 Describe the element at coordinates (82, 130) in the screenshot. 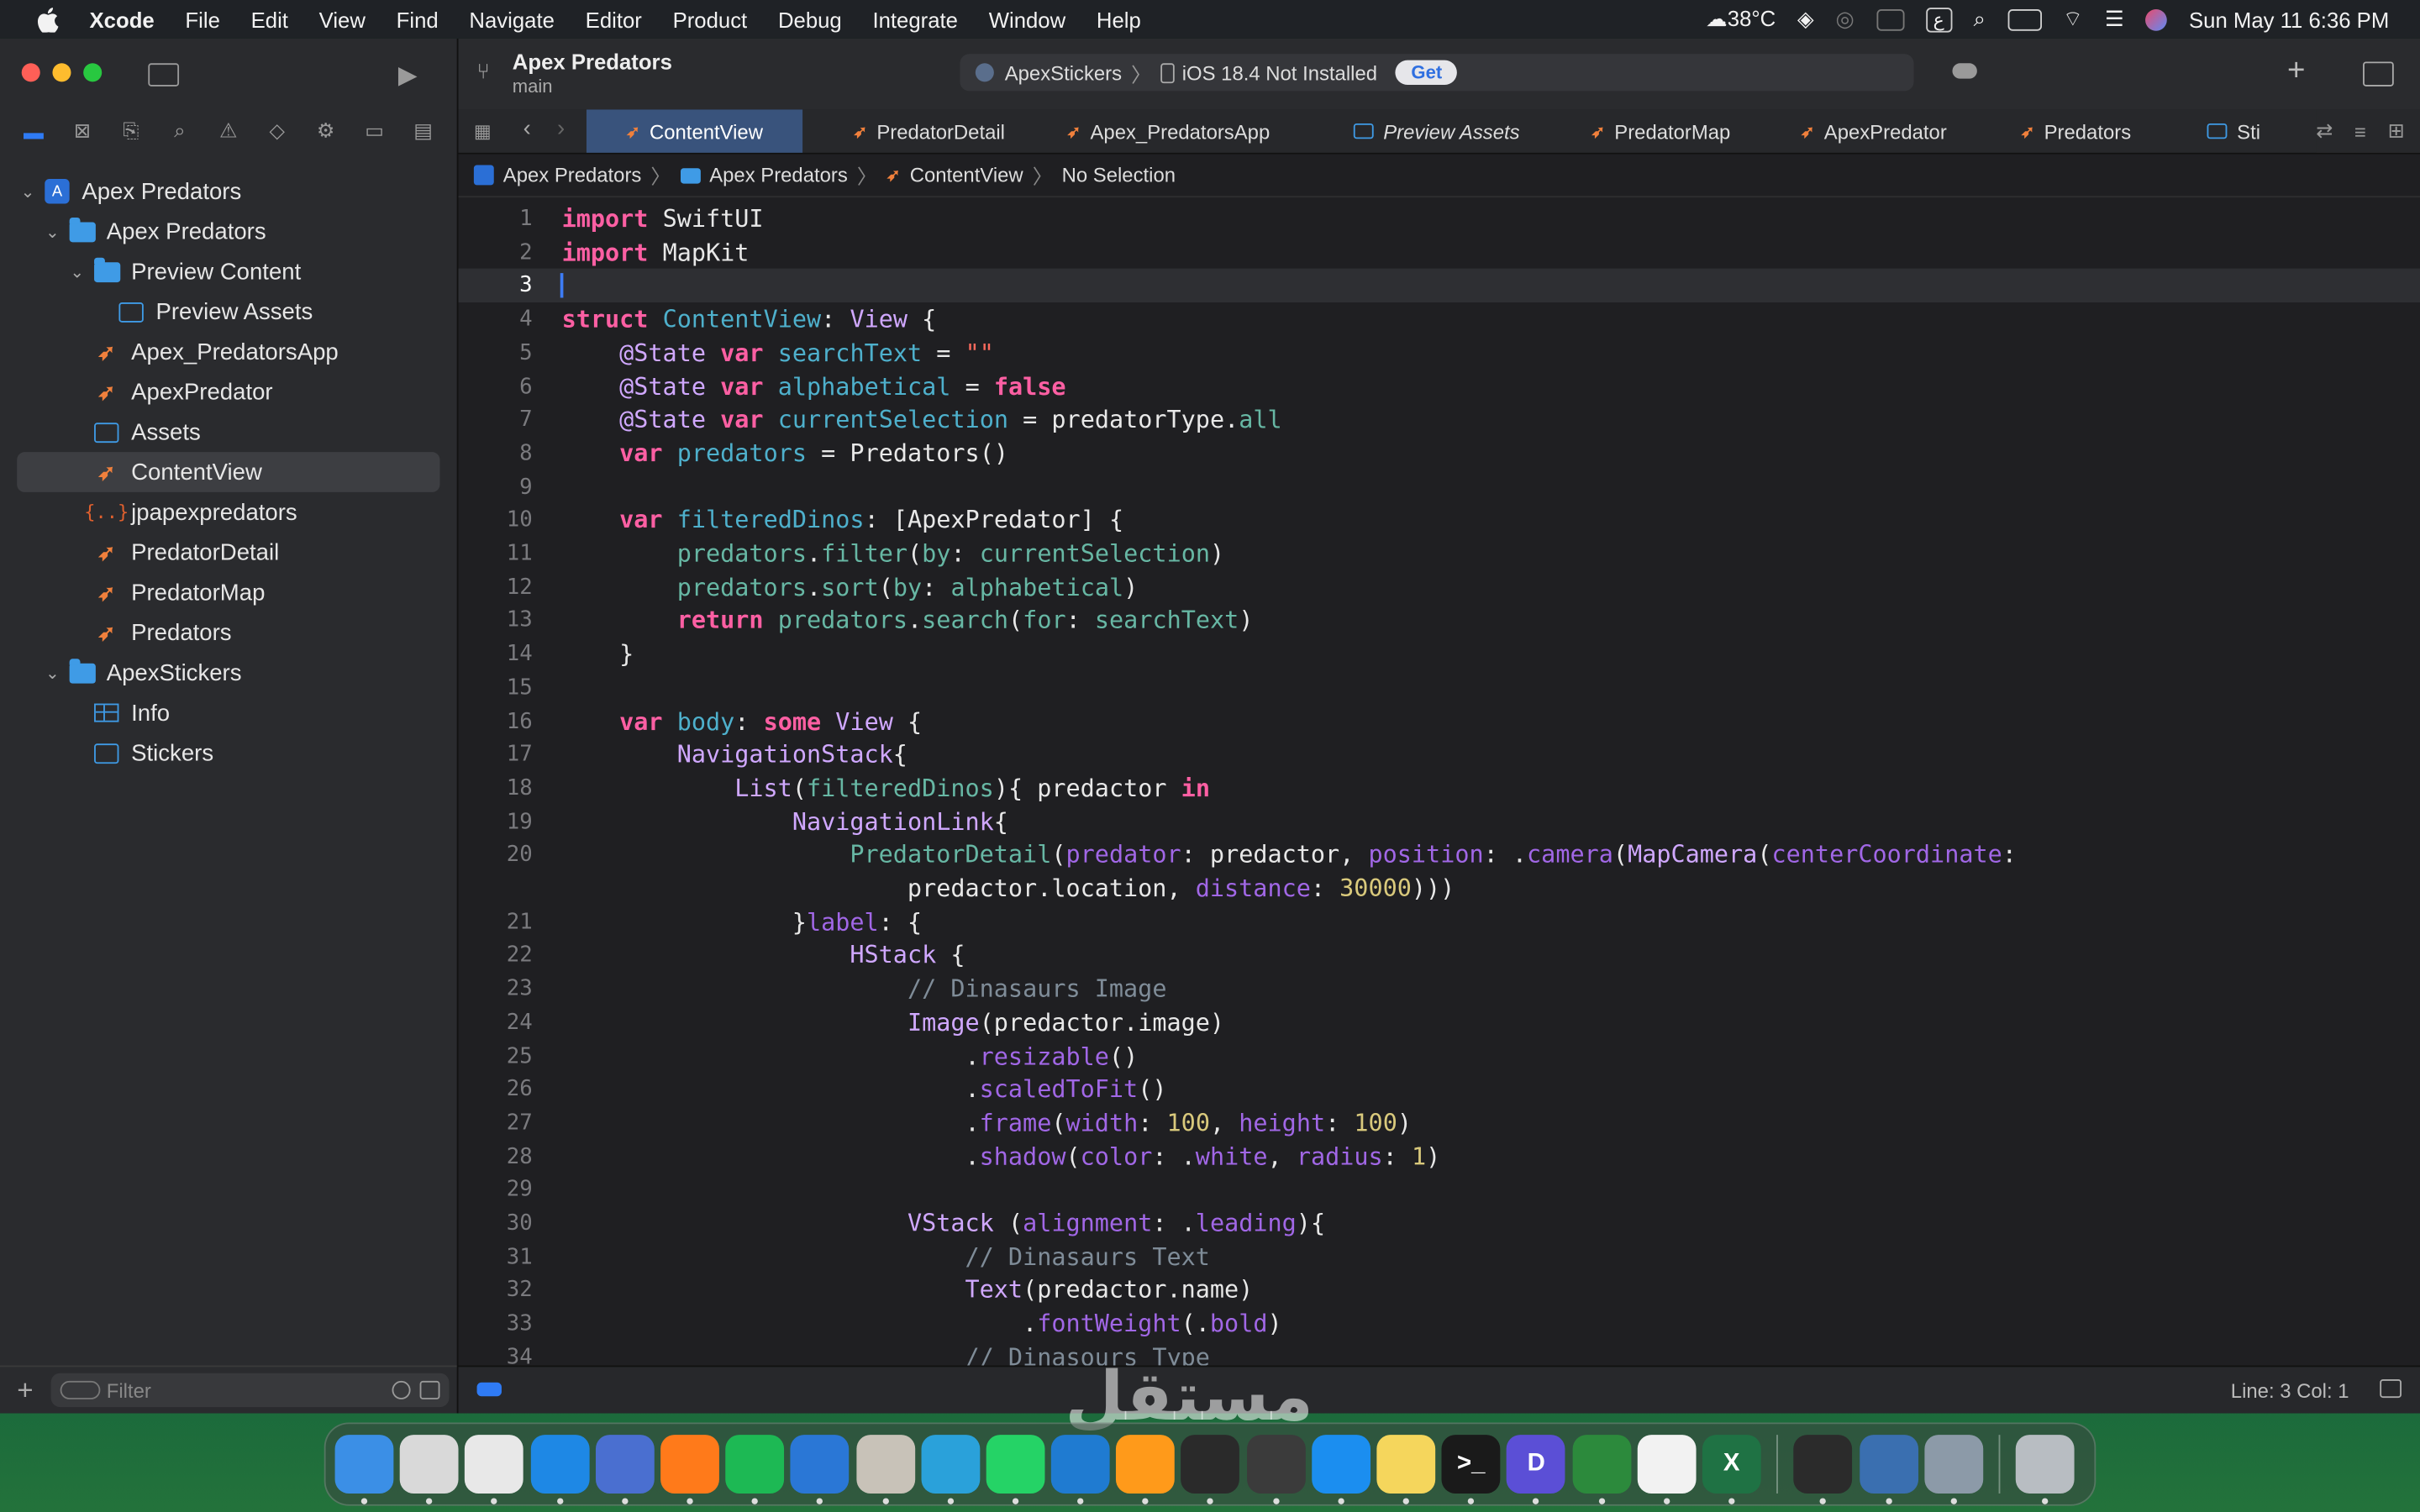

I see `source-control-icon: ⊠` at that location.